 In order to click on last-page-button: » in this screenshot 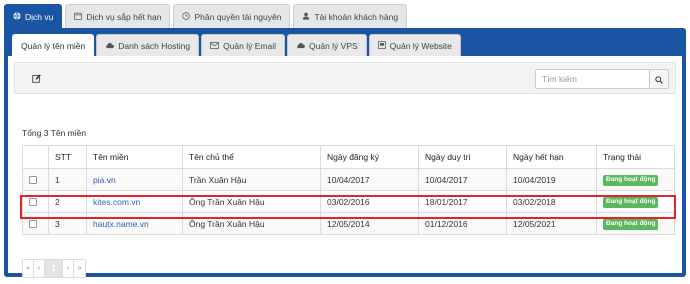, I will do `click(79, 268)`.